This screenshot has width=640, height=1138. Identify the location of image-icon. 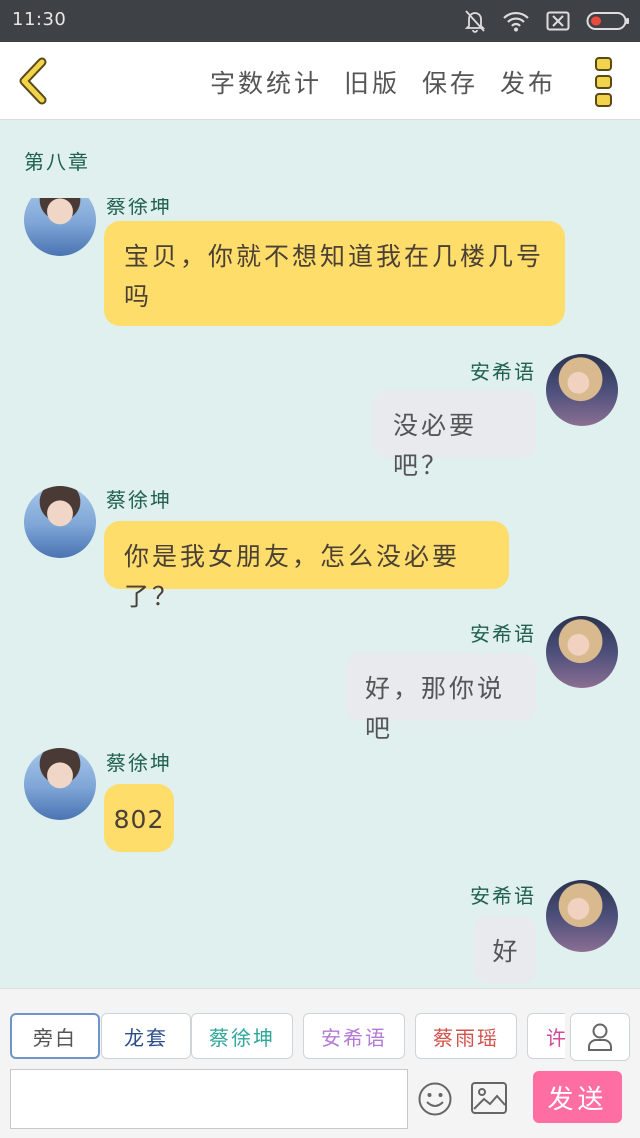
(489, 1098).